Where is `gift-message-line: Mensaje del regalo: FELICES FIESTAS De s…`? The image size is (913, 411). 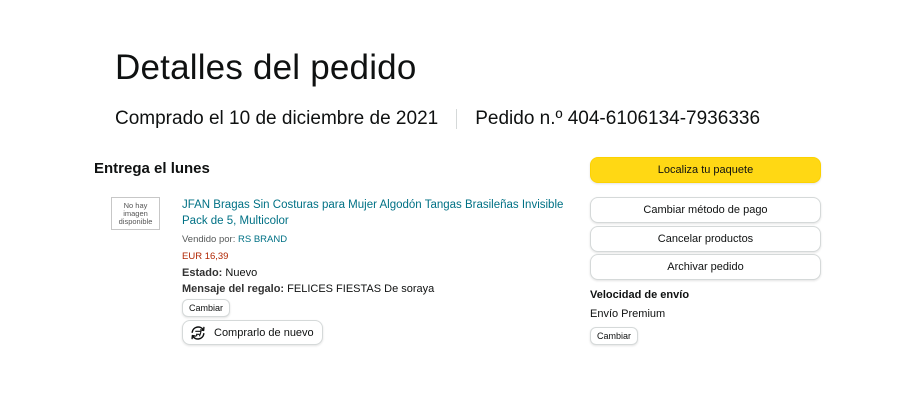 gift-message-line: Mensaje del regalo: FELICES FIESTAS De s… is located at coordinates (377, 289).